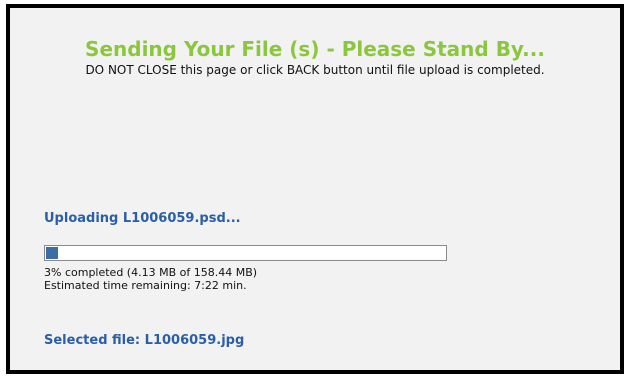 Image resolution: width=632 pixels, height=381 pixels. I want to click on upload-completed-status: 3% completed (4.13 MB of 158.44 MB), so click(151, 272).